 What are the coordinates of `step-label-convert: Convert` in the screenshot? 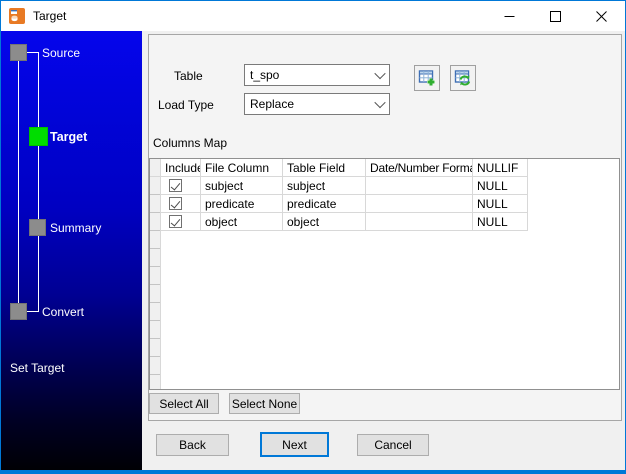 It's located at (63, 312).